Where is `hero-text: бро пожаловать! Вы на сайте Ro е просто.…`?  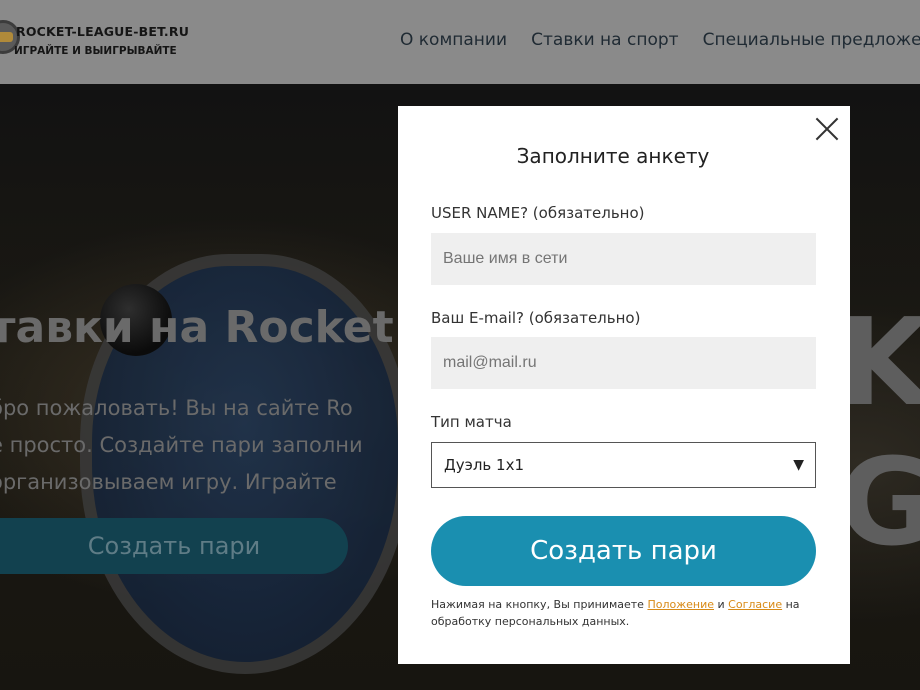 hero-text: бро пожаловать! Вы на сайте Ro е просто.… is located at coordinates (205, 445).